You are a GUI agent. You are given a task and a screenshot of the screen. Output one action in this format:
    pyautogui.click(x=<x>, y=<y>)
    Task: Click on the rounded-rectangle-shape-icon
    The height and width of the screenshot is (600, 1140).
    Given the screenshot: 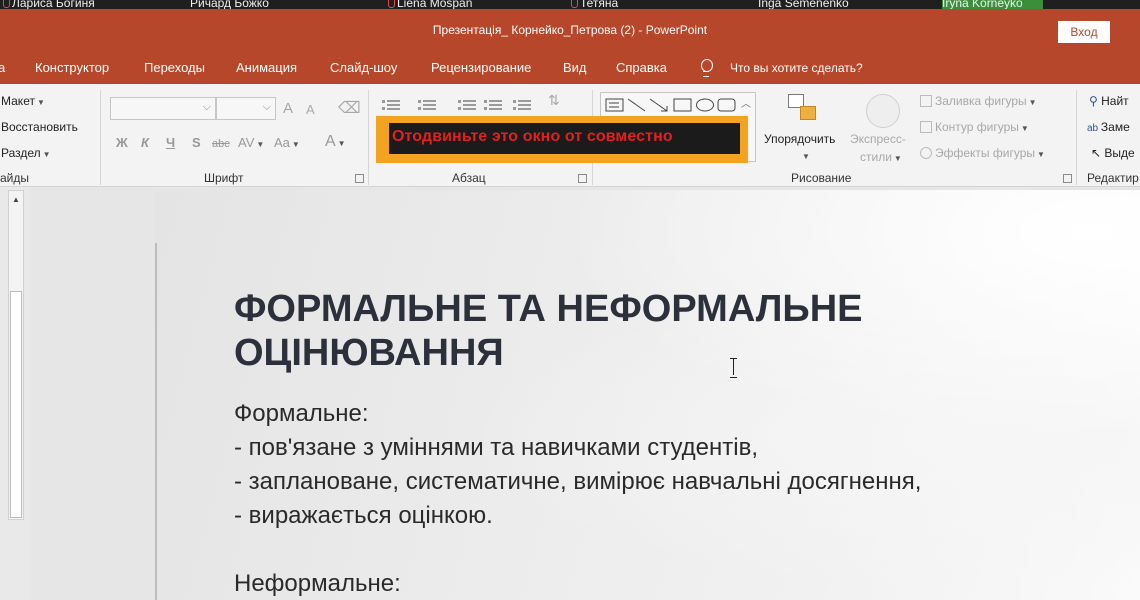 What is the action you would take?
    pyautogui.click(x=727, y=105)
    